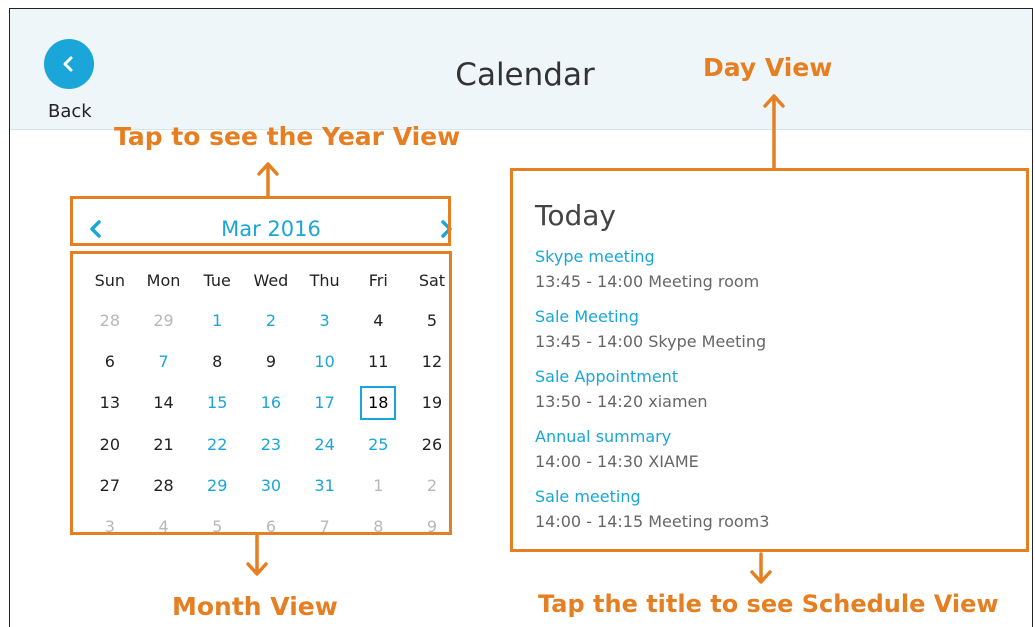 The width and height of the screenshot is (1035, 627). What do you see at coordinates (525, 75) in the screenshot?
I see `page-title: Calendar` at bounding box center [525, 75].